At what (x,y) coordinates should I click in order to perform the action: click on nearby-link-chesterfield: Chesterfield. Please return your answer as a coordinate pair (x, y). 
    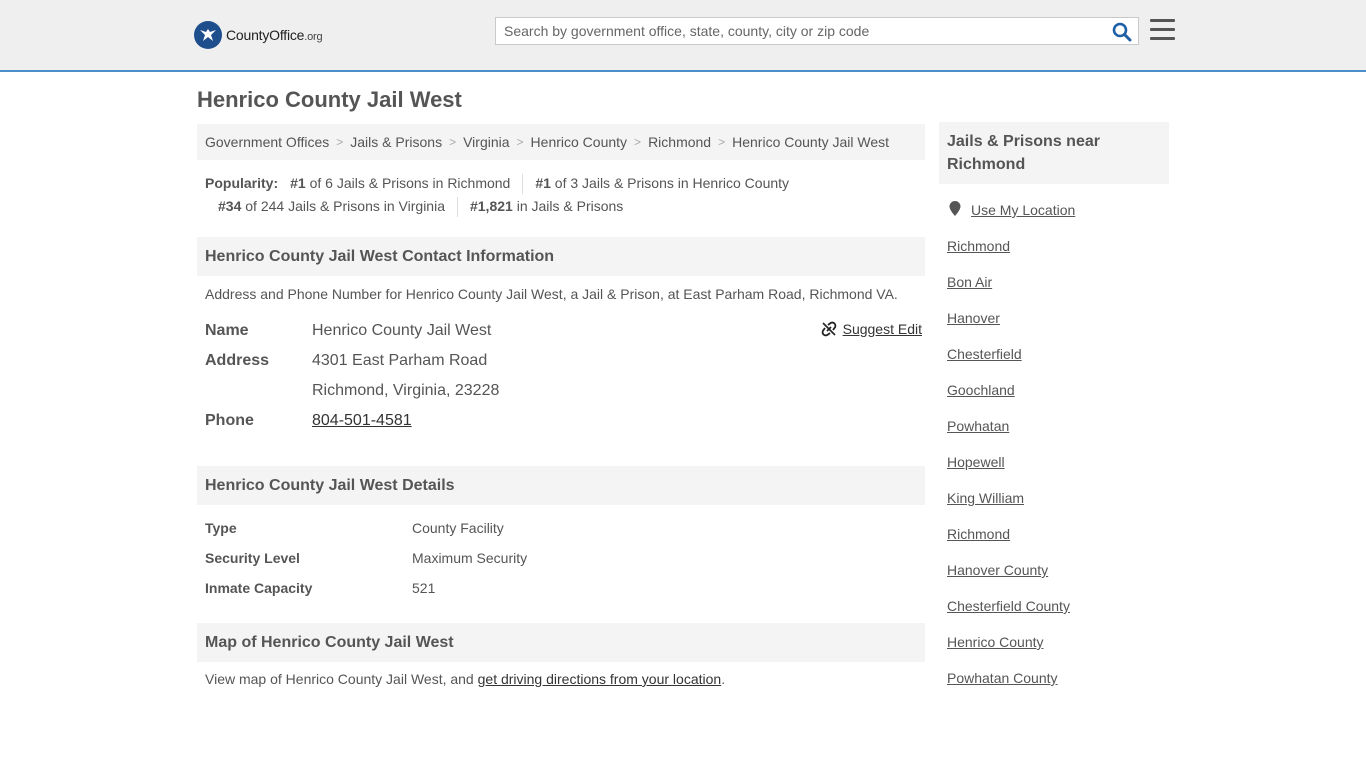
    Looking at the image, I should click on (984, 354).